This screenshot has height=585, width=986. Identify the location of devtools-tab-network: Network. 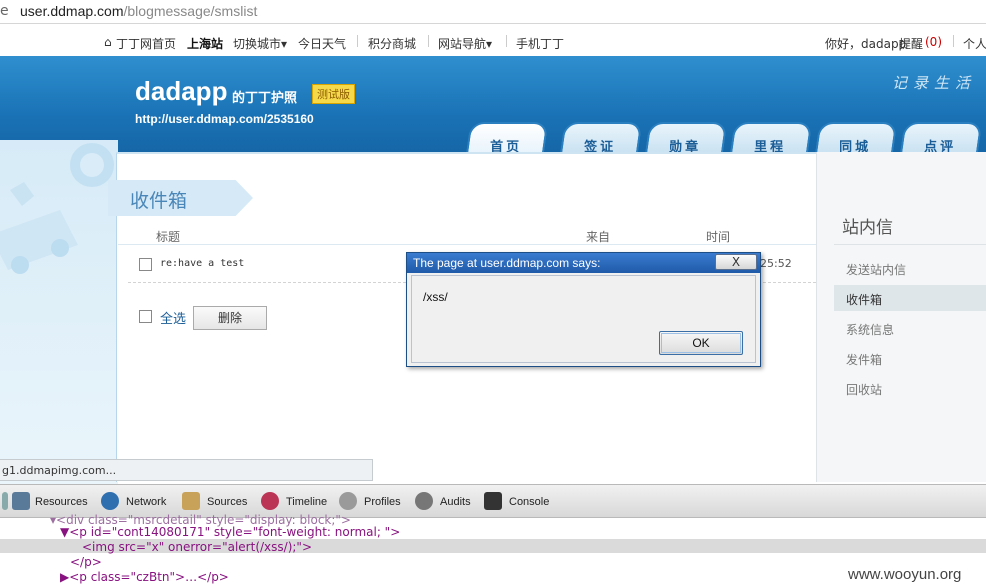
(146, 502).